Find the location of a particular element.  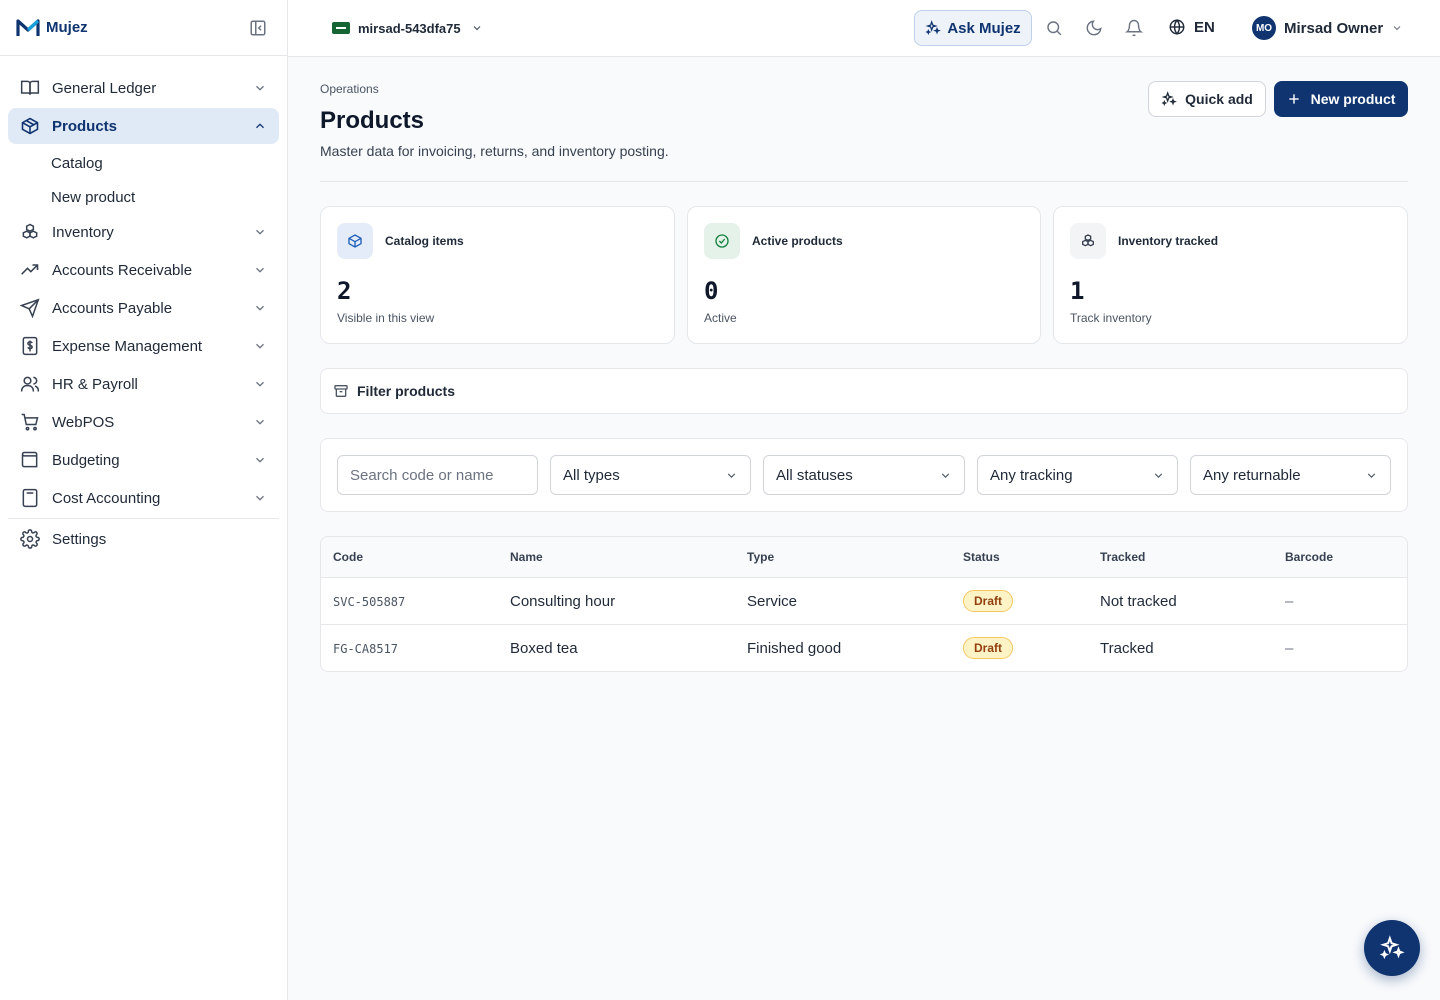

stat-card-inventory-tracked: Inventory tracked 1 Track inventory is located at coordinates (1230, 275).